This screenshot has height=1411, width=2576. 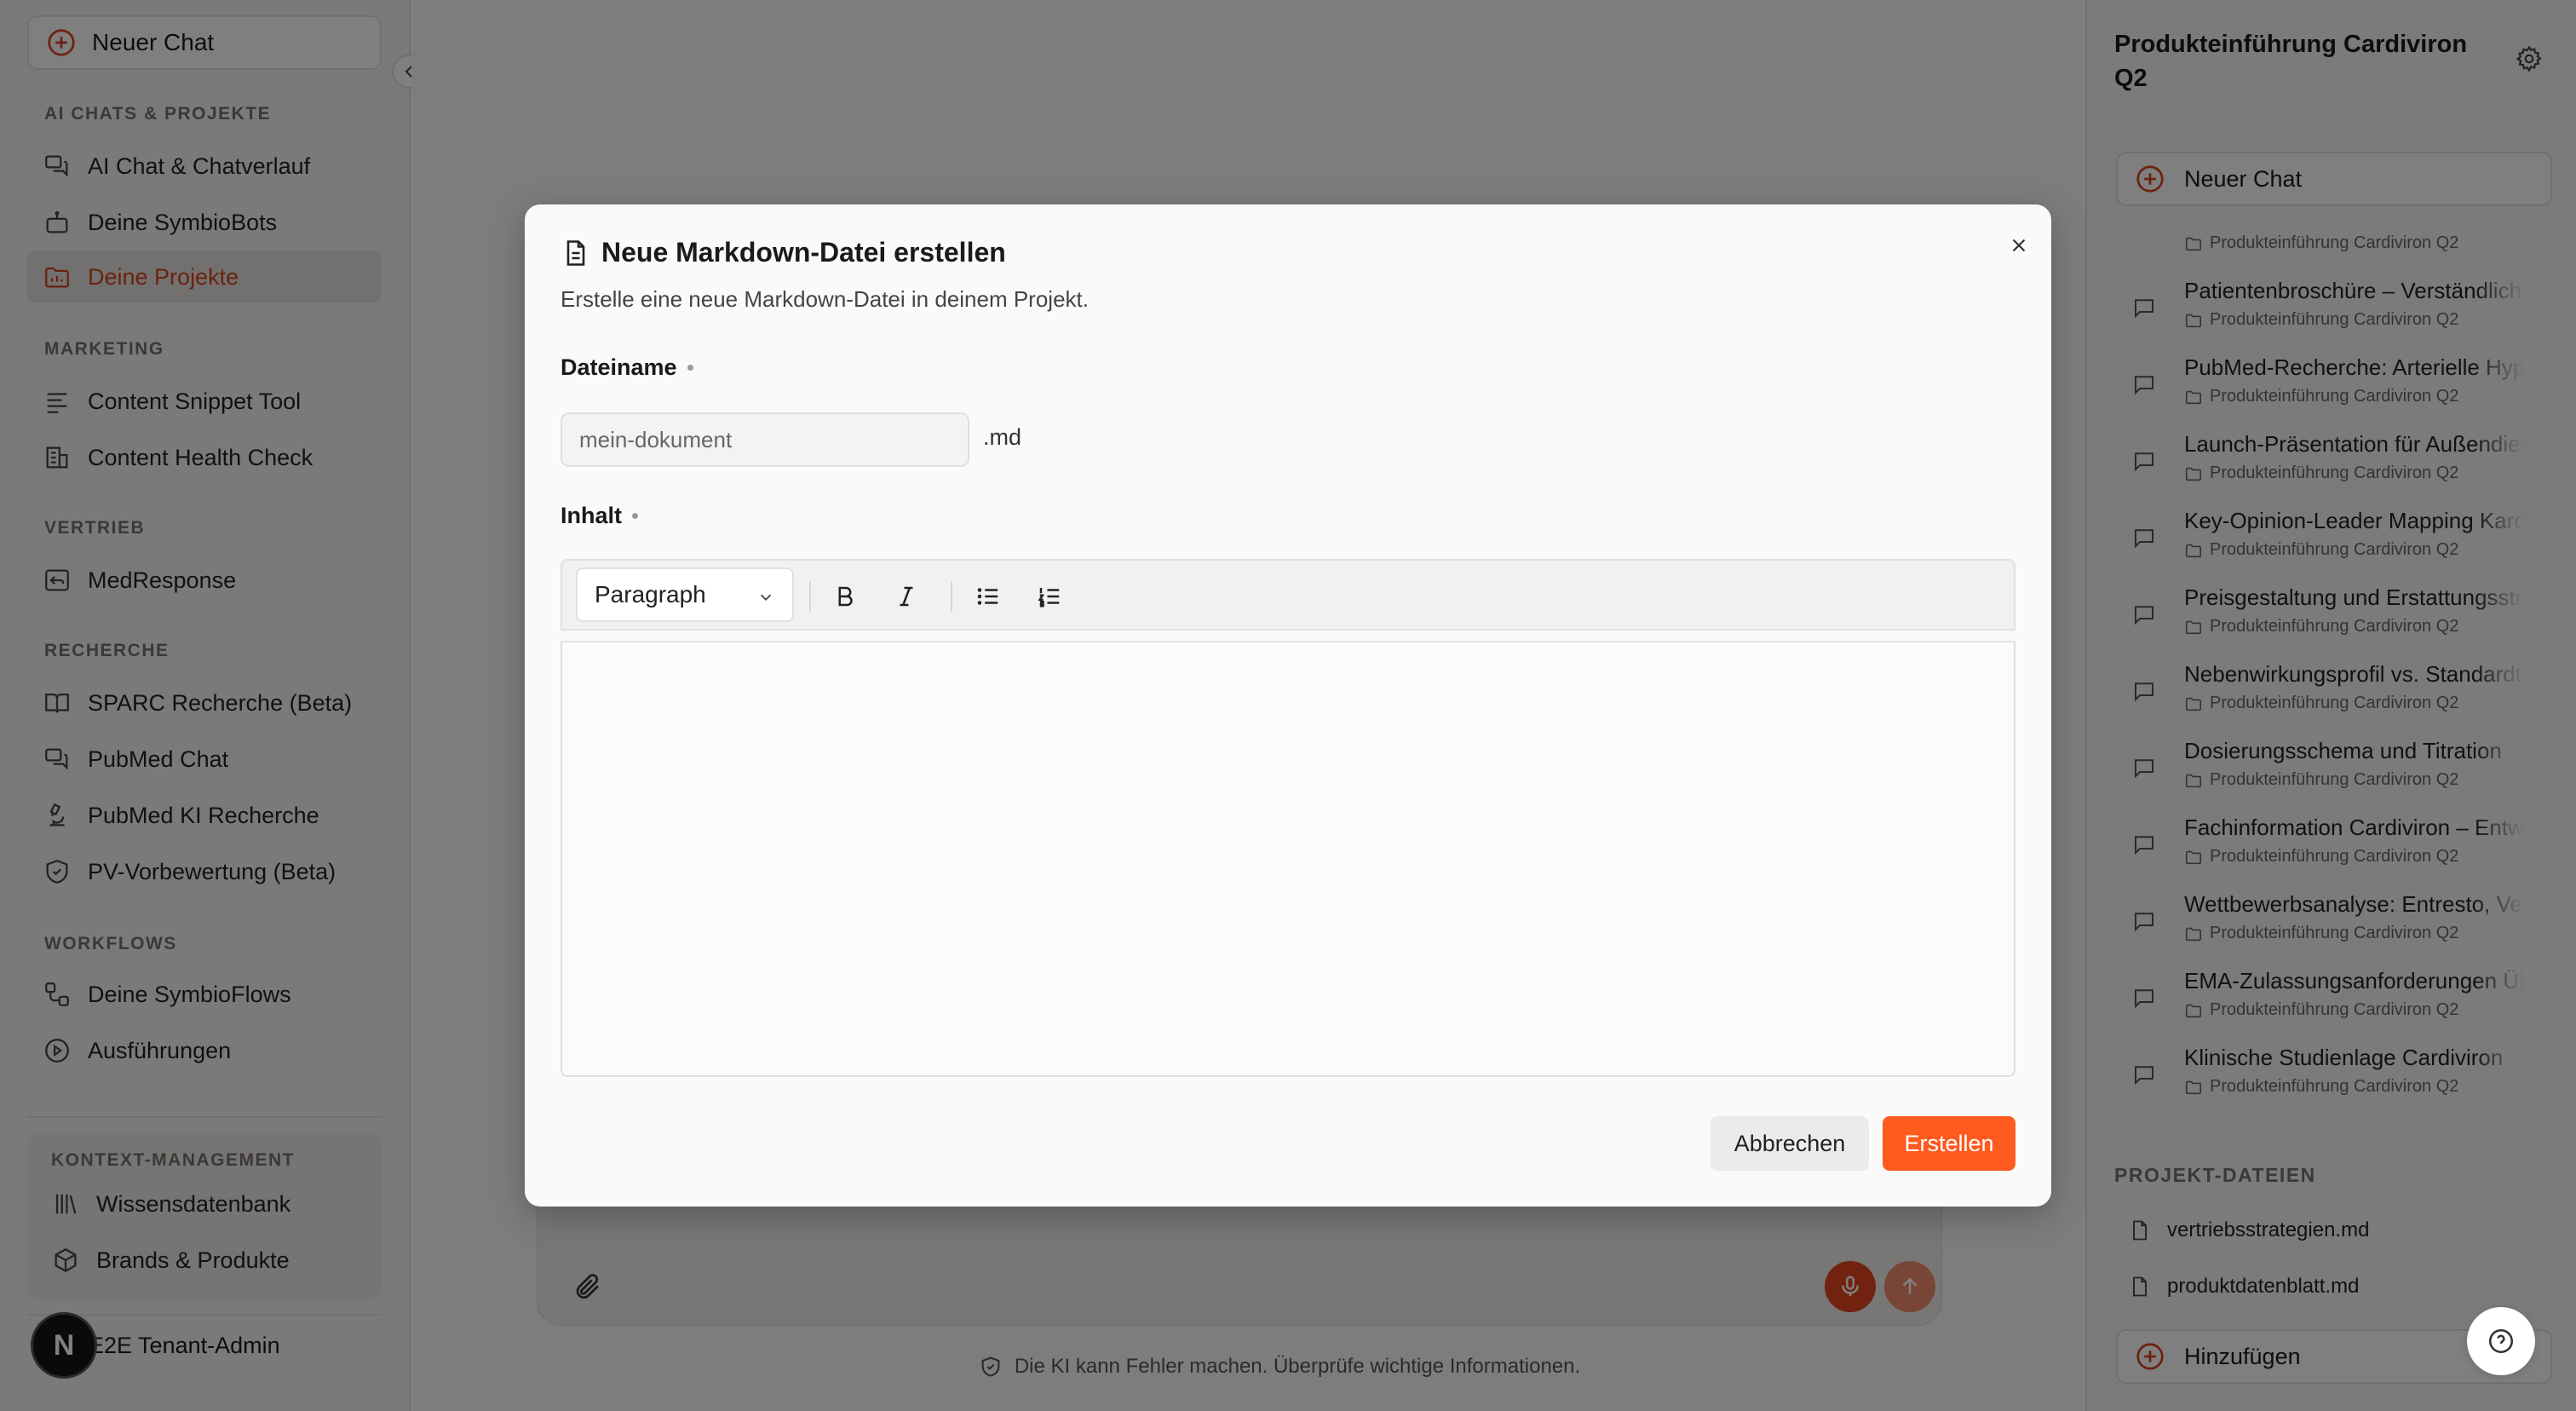 I want to click on help-icon, so click(x=2502, y=1341).